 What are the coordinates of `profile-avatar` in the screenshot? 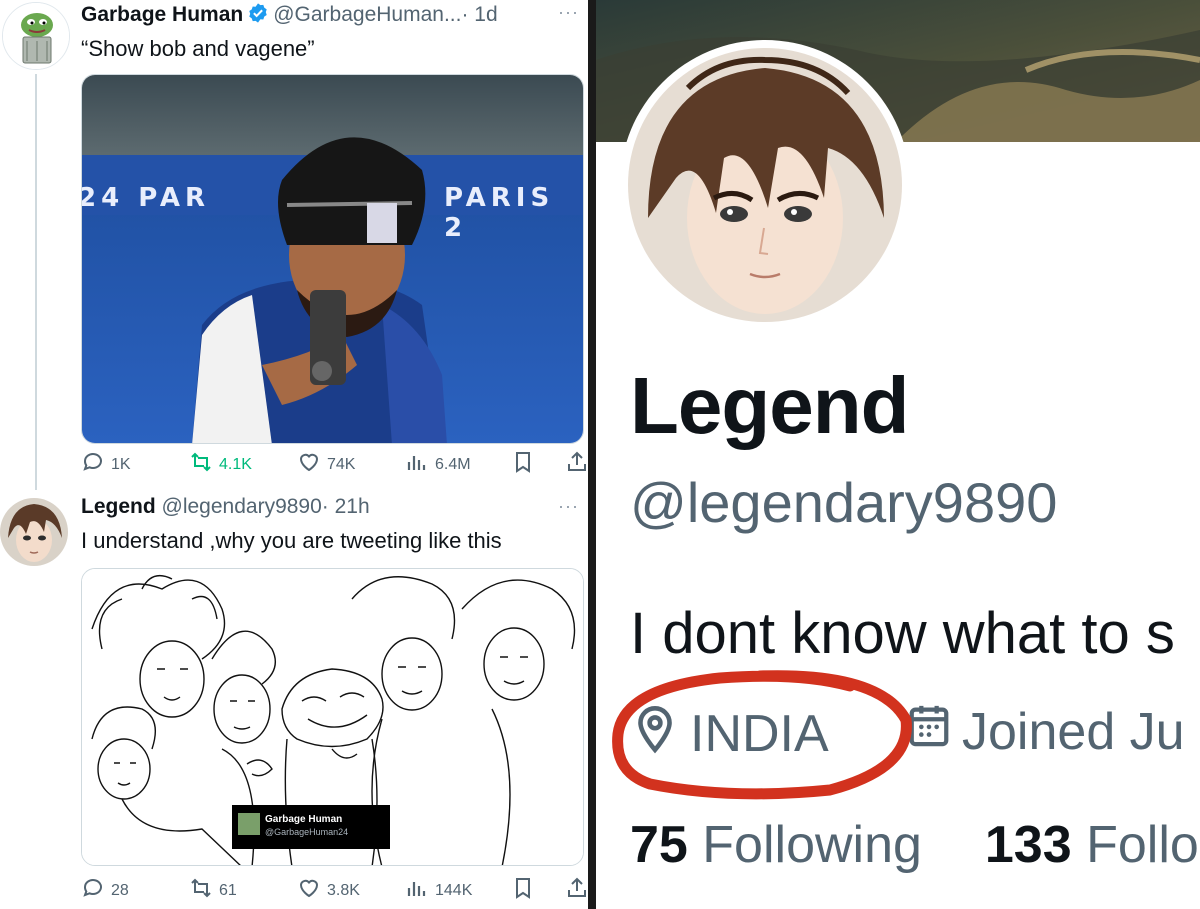 It's located at (765, 185).